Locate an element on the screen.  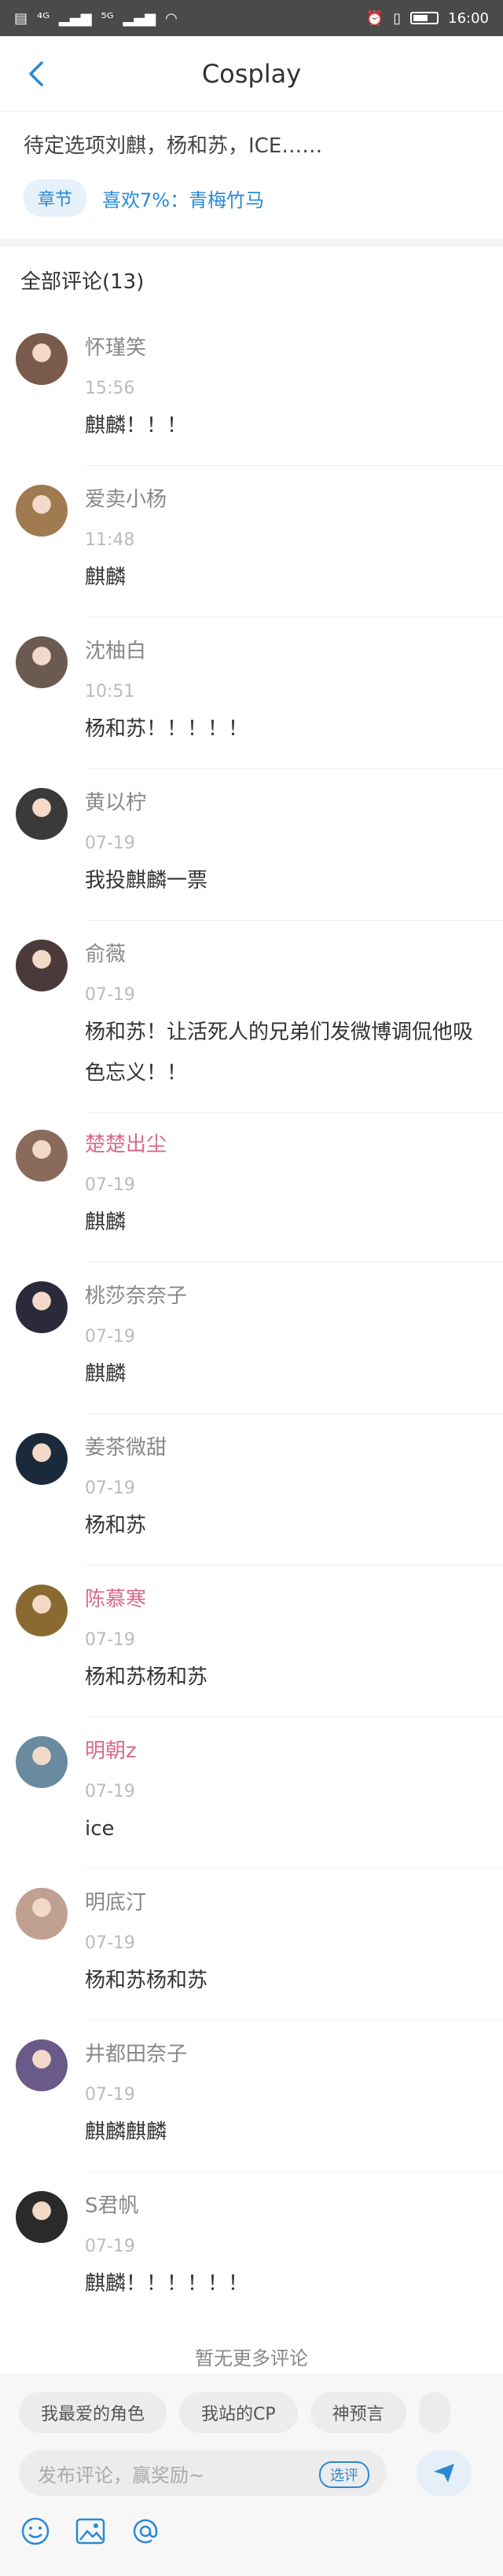
comment-text: 杨和苏！让活死人的兄弟们发微博调侃他吸色忘义！！ is located at coordinates (279, 1053).